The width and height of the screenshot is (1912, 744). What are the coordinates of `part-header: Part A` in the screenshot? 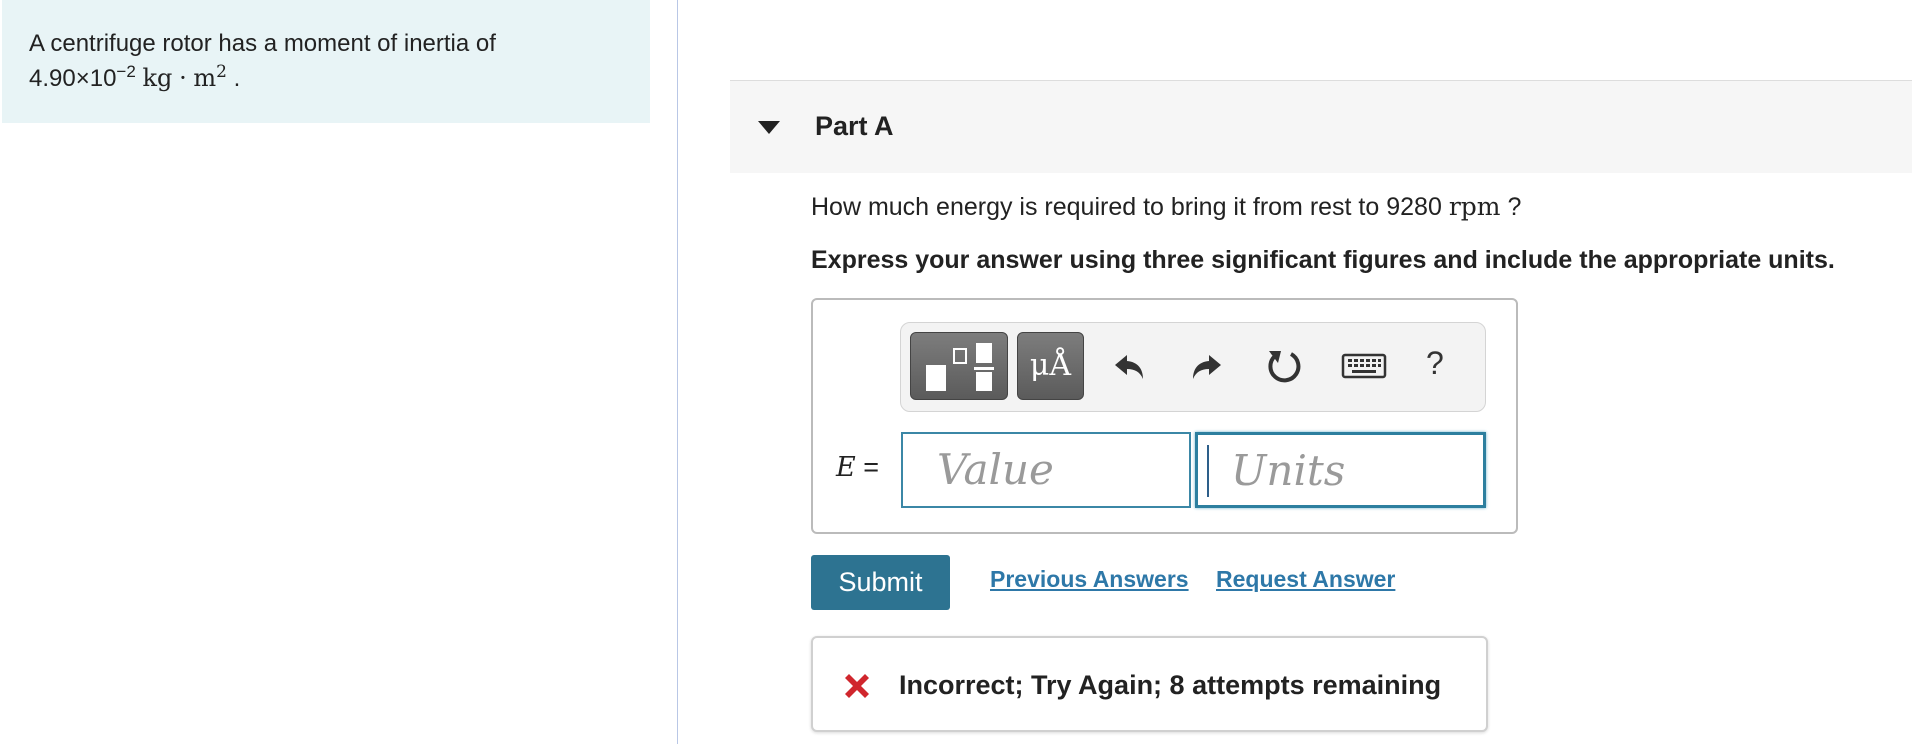 It's located at (1321, 127).